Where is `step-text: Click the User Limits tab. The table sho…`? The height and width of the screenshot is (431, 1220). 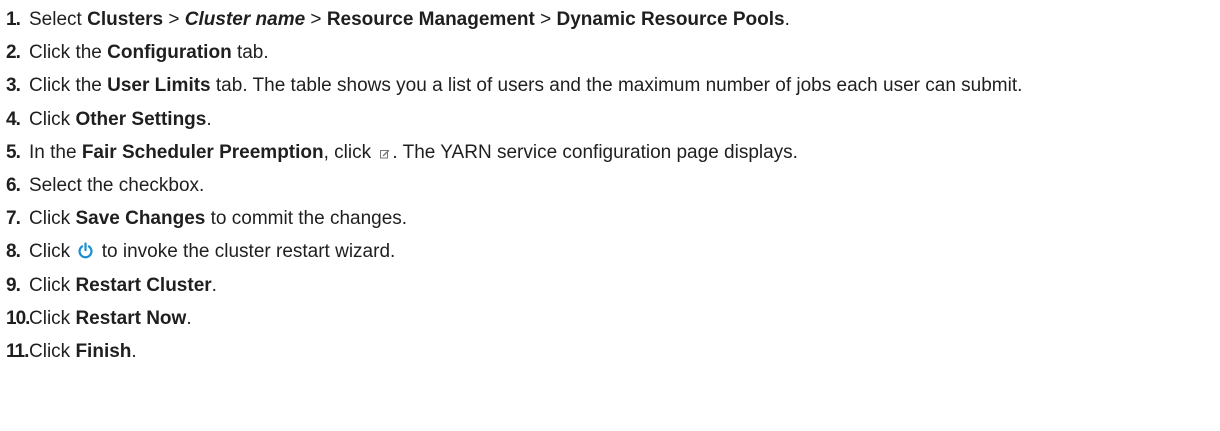 step-text: Click the User Limits tab. The table sho… is located at coordinates (624, 85).